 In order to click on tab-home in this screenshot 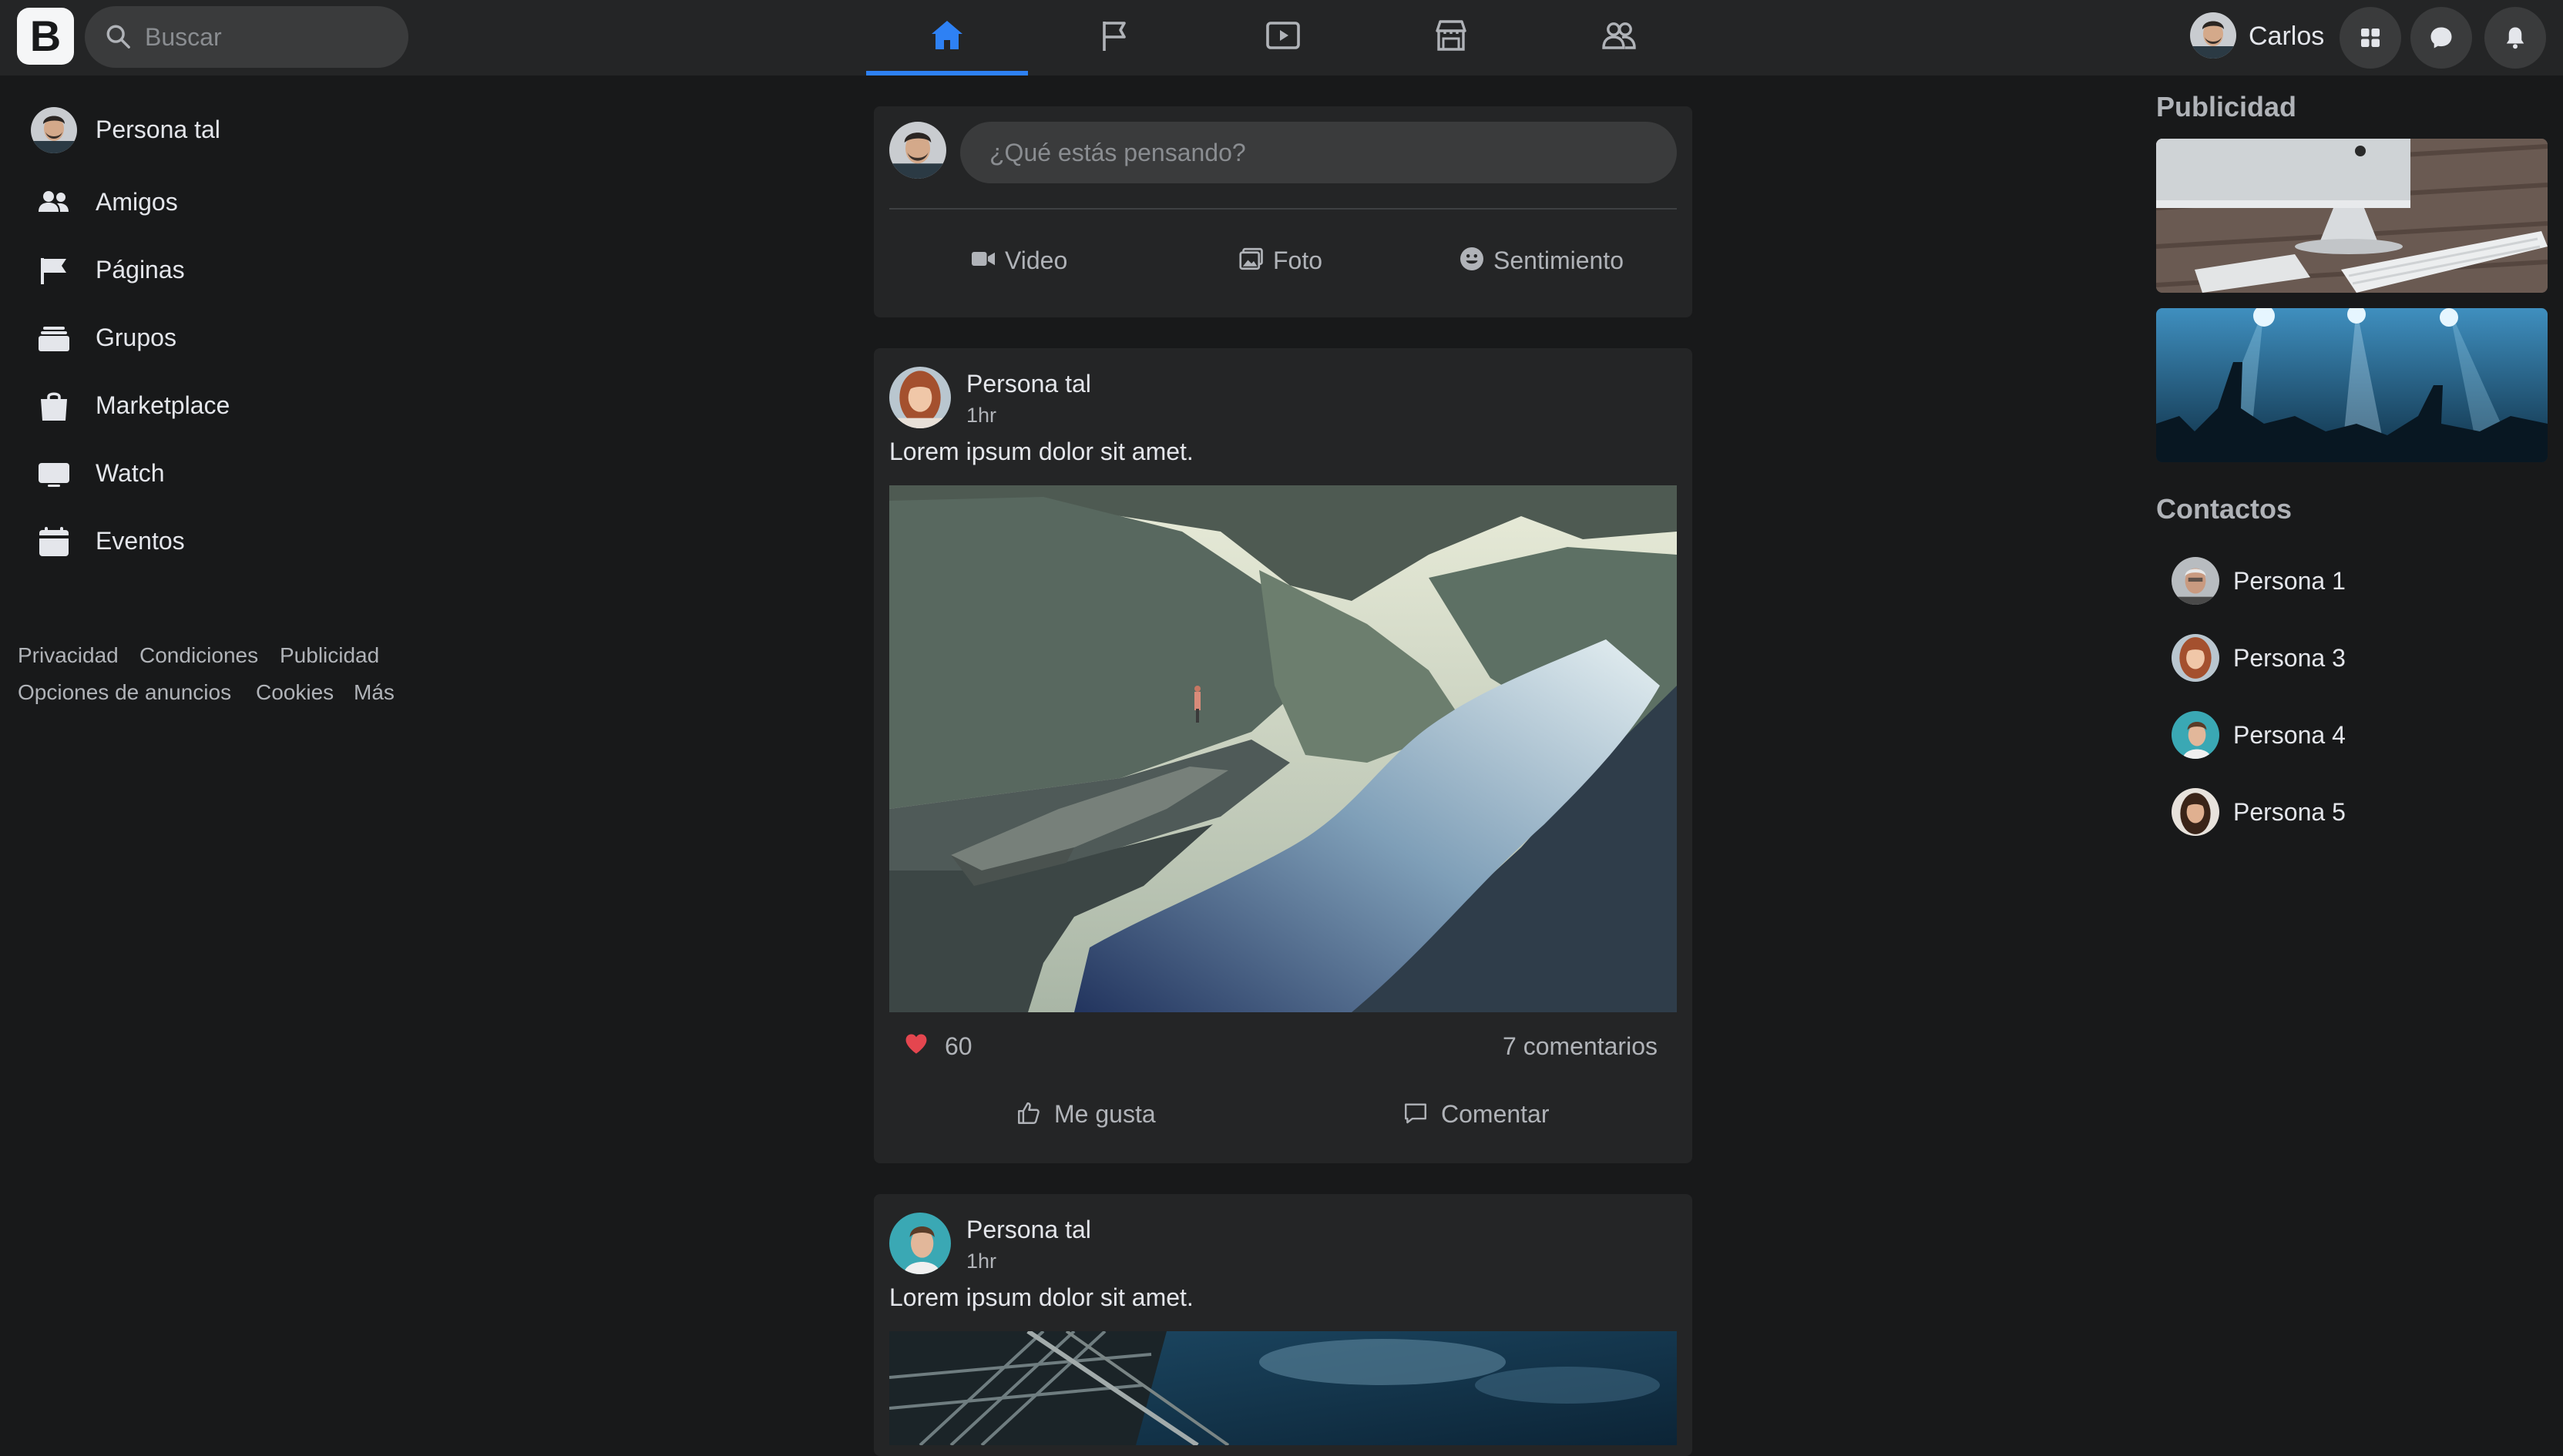, I will do `click(947, 38)`.